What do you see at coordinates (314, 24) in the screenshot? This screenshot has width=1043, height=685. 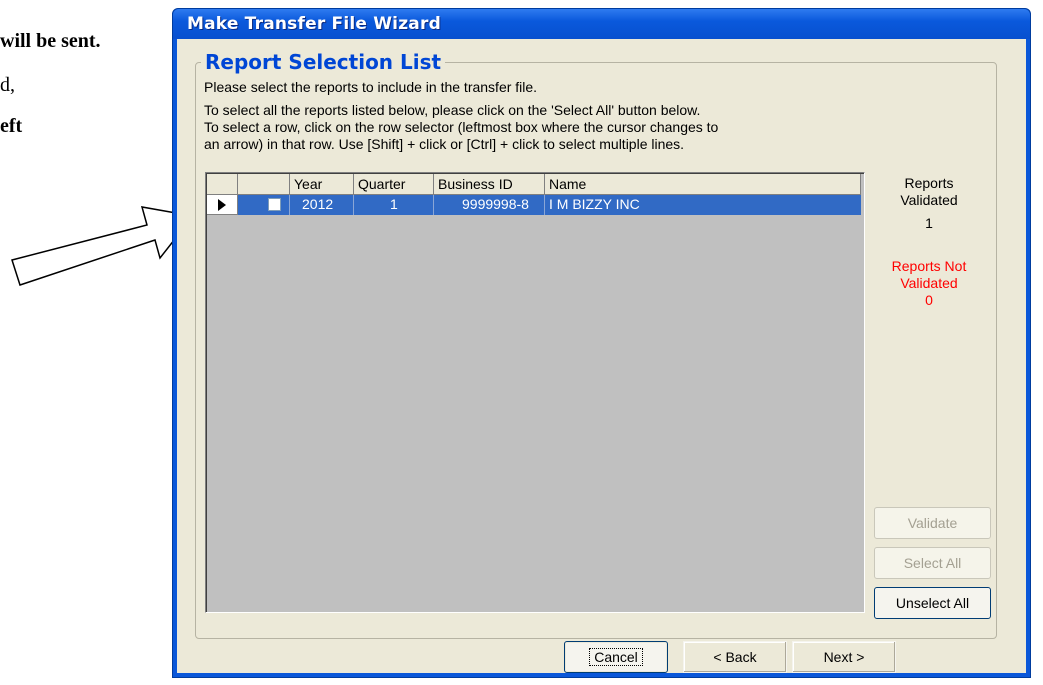 I see `window-title: Make Transfer File Wizard` at bounding box center [314, 24].